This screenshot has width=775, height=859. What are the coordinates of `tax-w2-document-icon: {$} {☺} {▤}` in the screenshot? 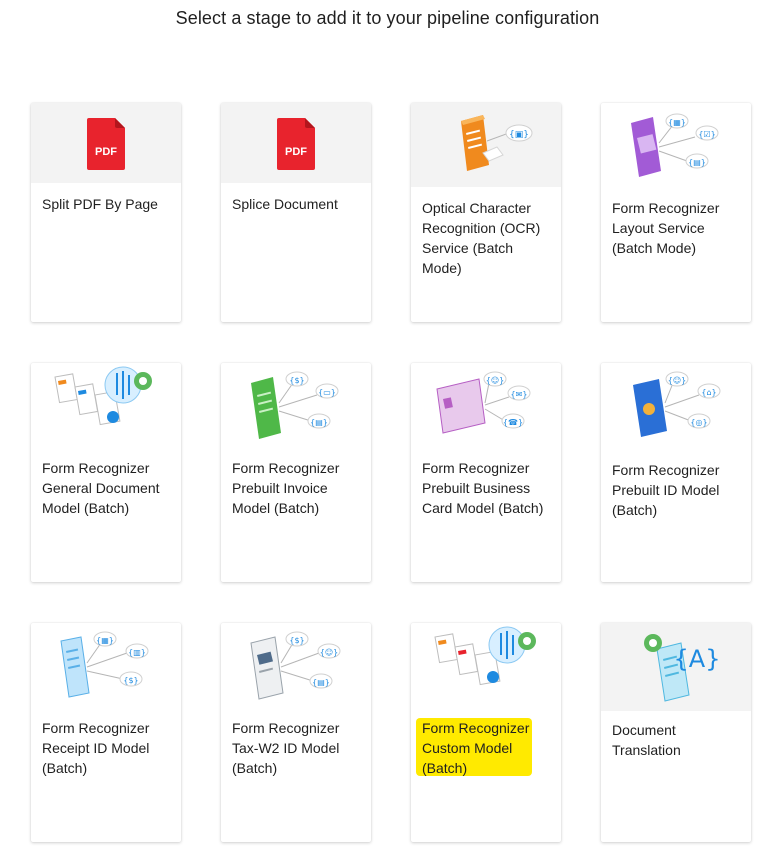 It's located at (296, 665).